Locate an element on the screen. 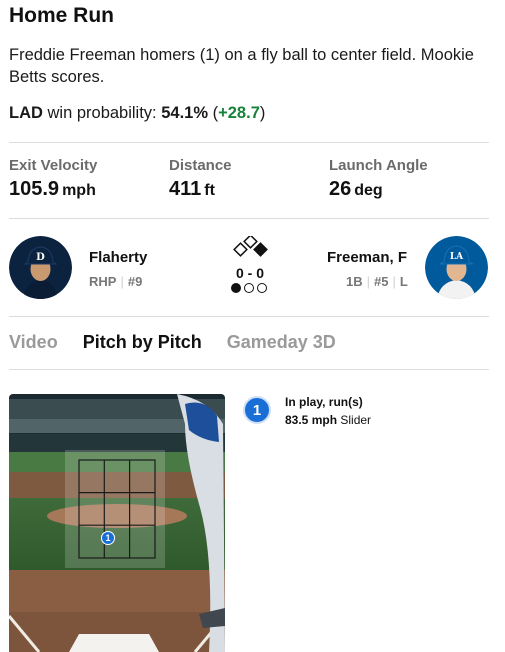  pitch-number-badge: 1 is located at coordinates (257, 410).